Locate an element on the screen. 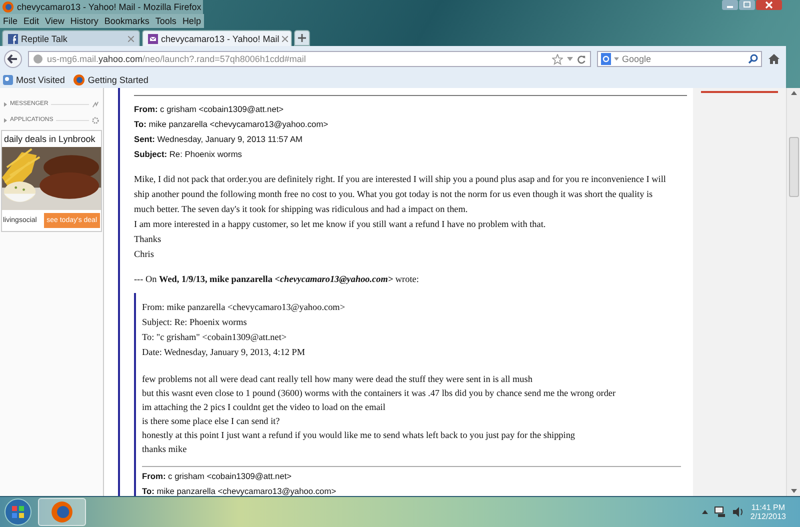 The height and width of the screenshot is (527, 800). address-bar: us-mg6.mail.yahoo.com/neo/launch?.rand=57qh8006h1cdd#mail is located at coordinates (309, 59).